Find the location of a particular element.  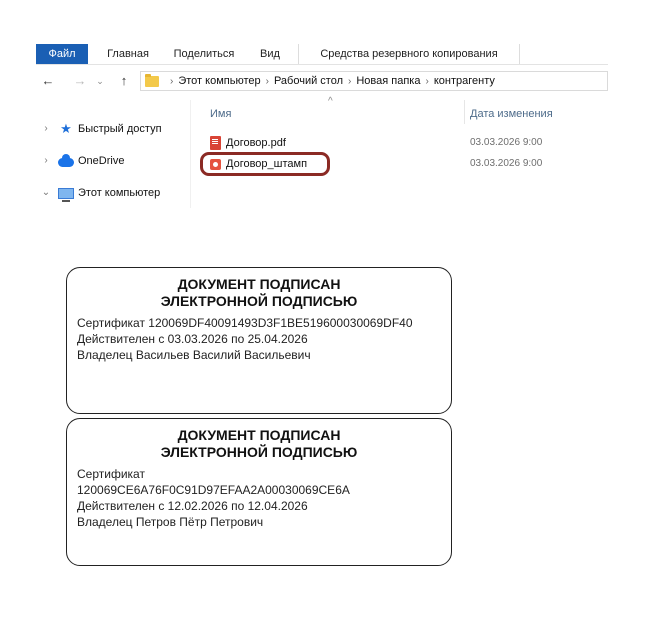

tab-backup-tools: Средства резервного копирования is located at coordinates (409, 54).